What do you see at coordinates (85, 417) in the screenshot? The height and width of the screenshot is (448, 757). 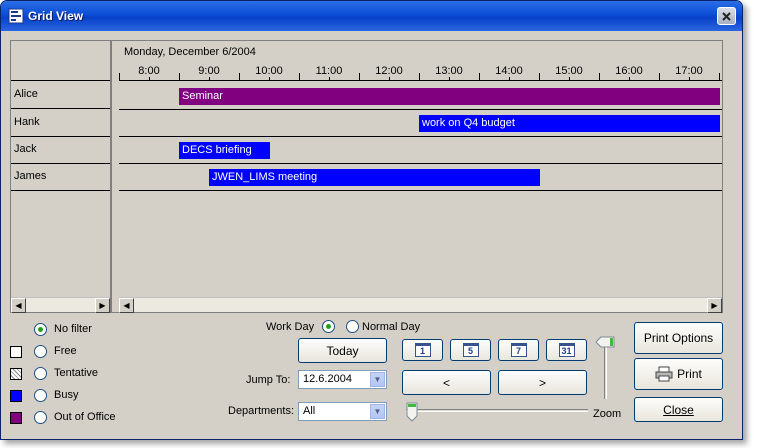 I see `filter-label: Out of Office` at bounding box center [85, 417].